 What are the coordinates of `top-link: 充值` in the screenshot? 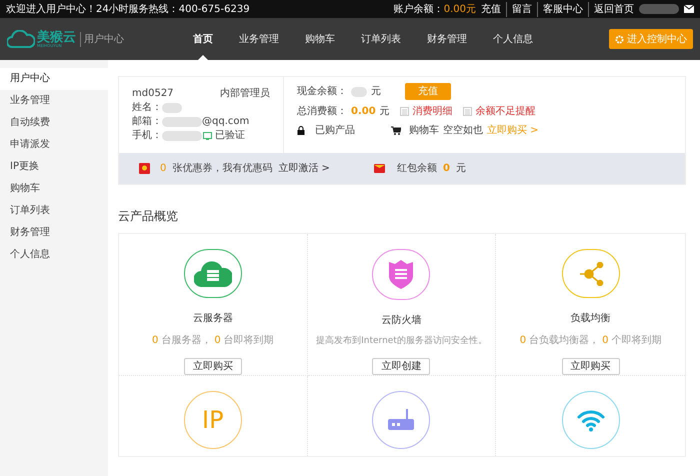 It's located at (491, 9).